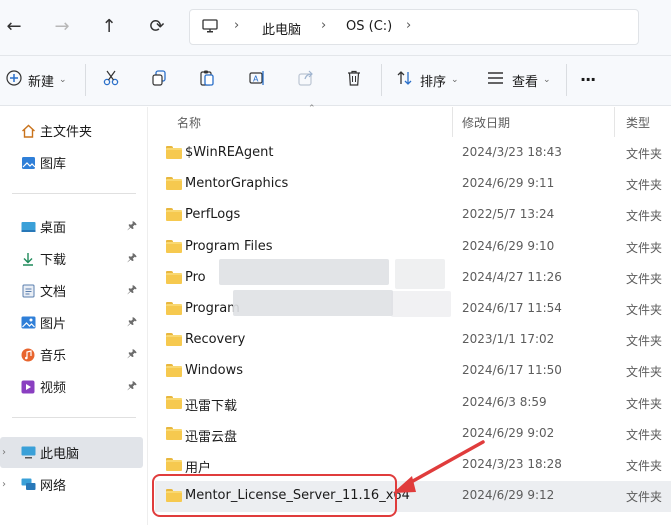 The height and width of the screenshot is (525, 671). Describe the element at coordinates (28, 387) in the screenshot. I see `video-icon` at that location.